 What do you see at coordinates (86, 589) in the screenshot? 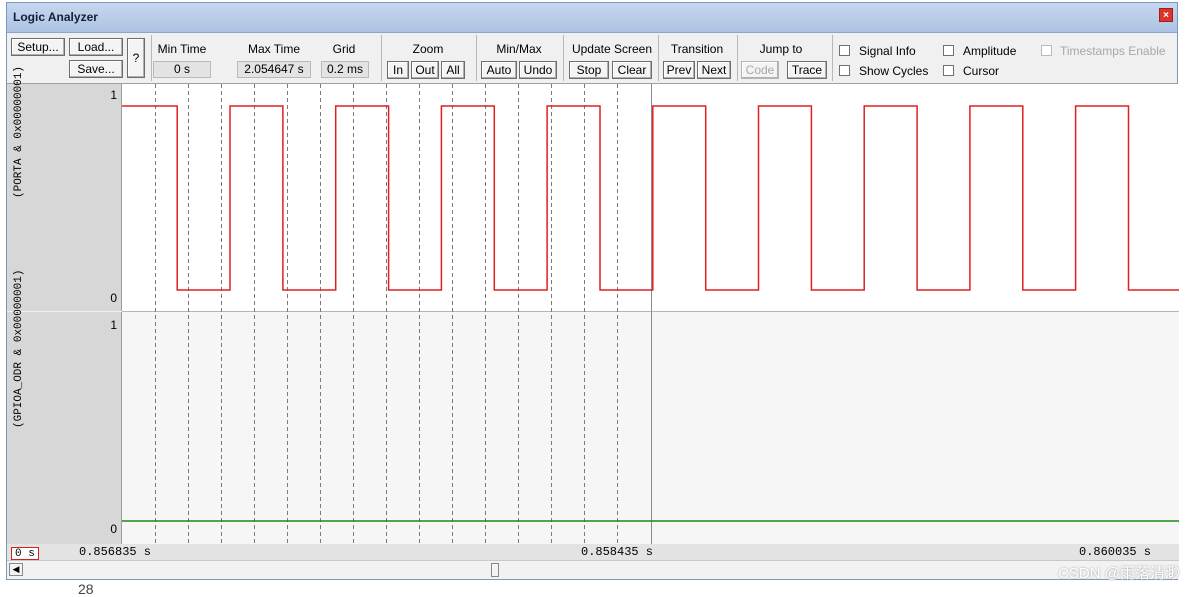
I see `background-text: 28` at bounding box center [86, 589].